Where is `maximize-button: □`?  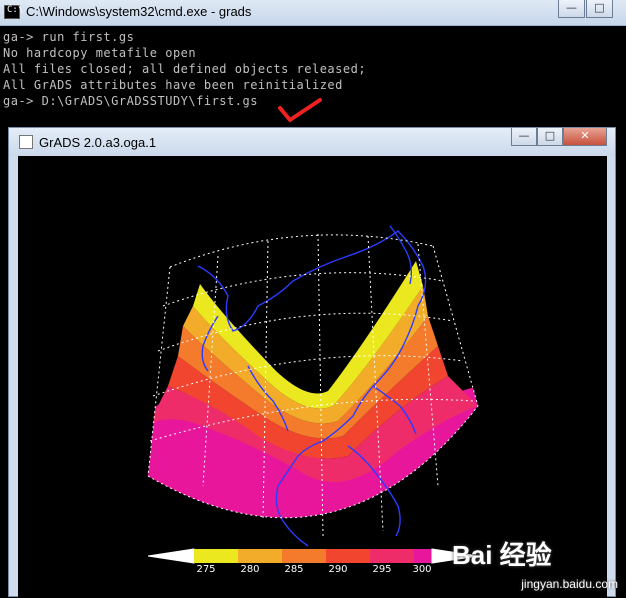 maximize-button: □ is located at coordinates (599, 9).